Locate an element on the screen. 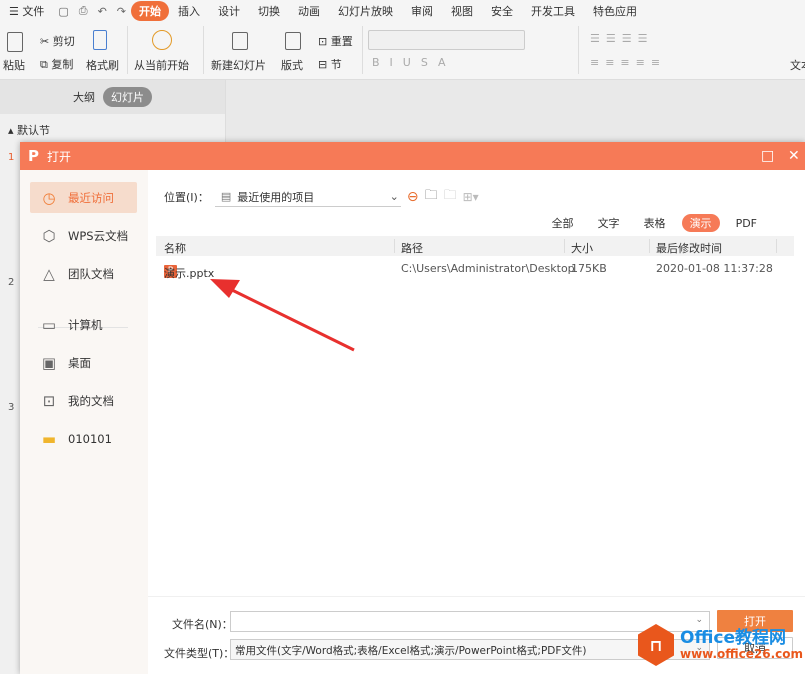 The width and height of the screenshot is (805, 674). arrow-head is located at coordinates (225, 288).